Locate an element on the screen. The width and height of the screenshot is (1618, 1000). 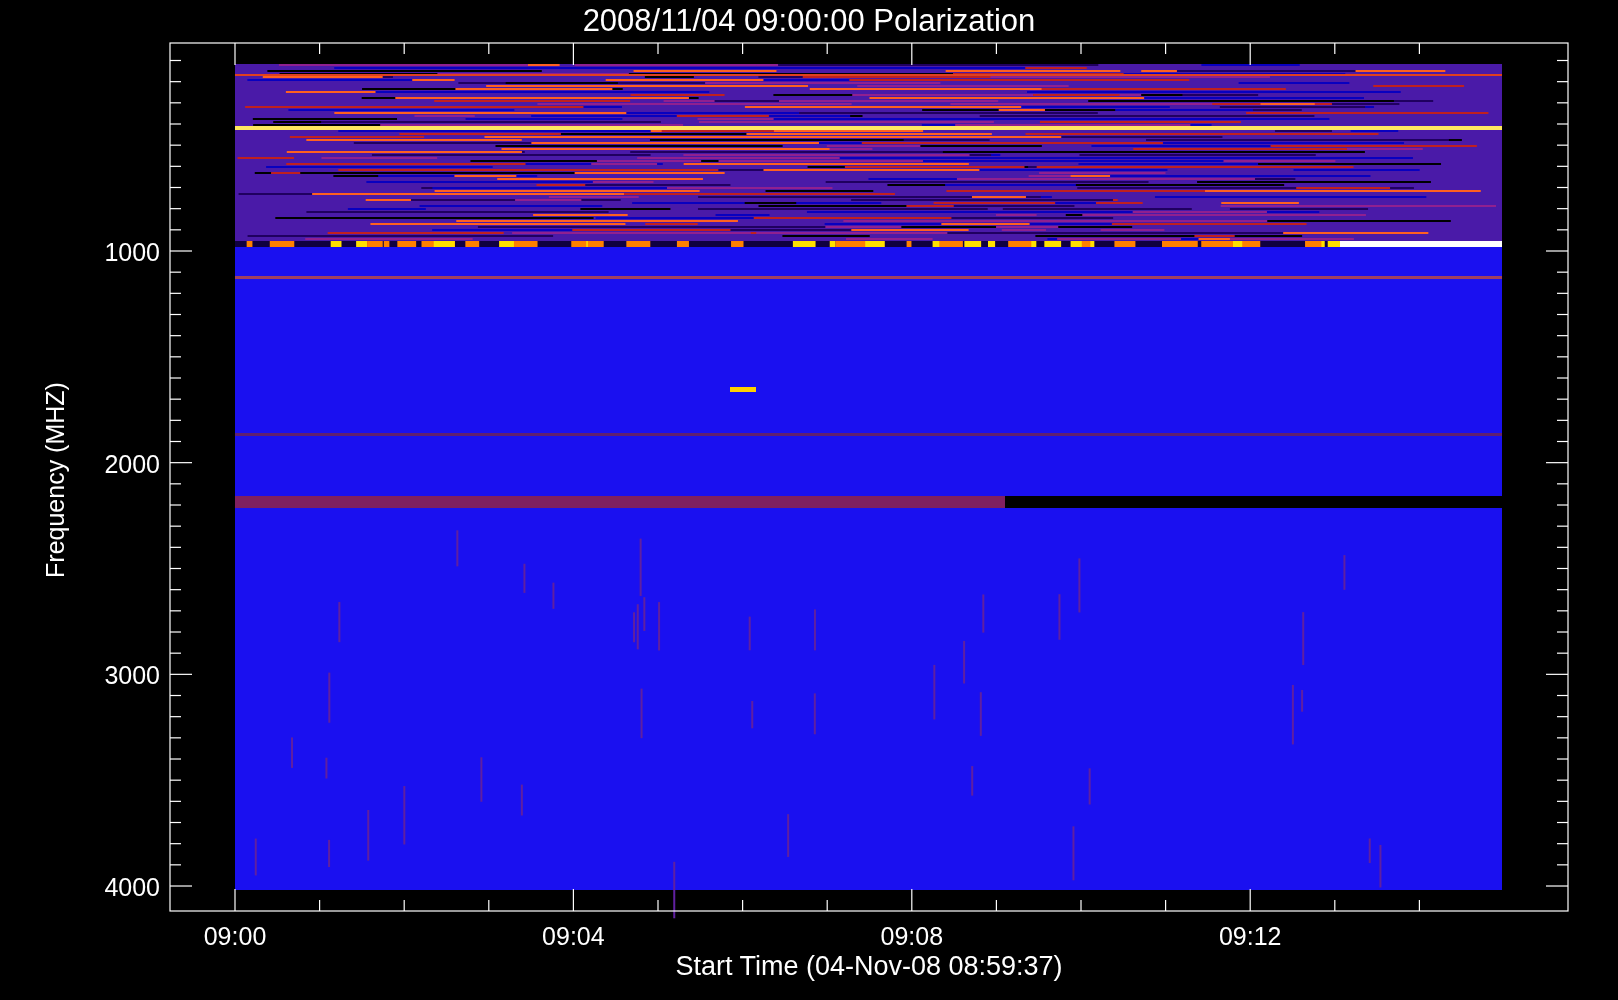
y-tick-label: 4000 is located at coordinates (132, 887).